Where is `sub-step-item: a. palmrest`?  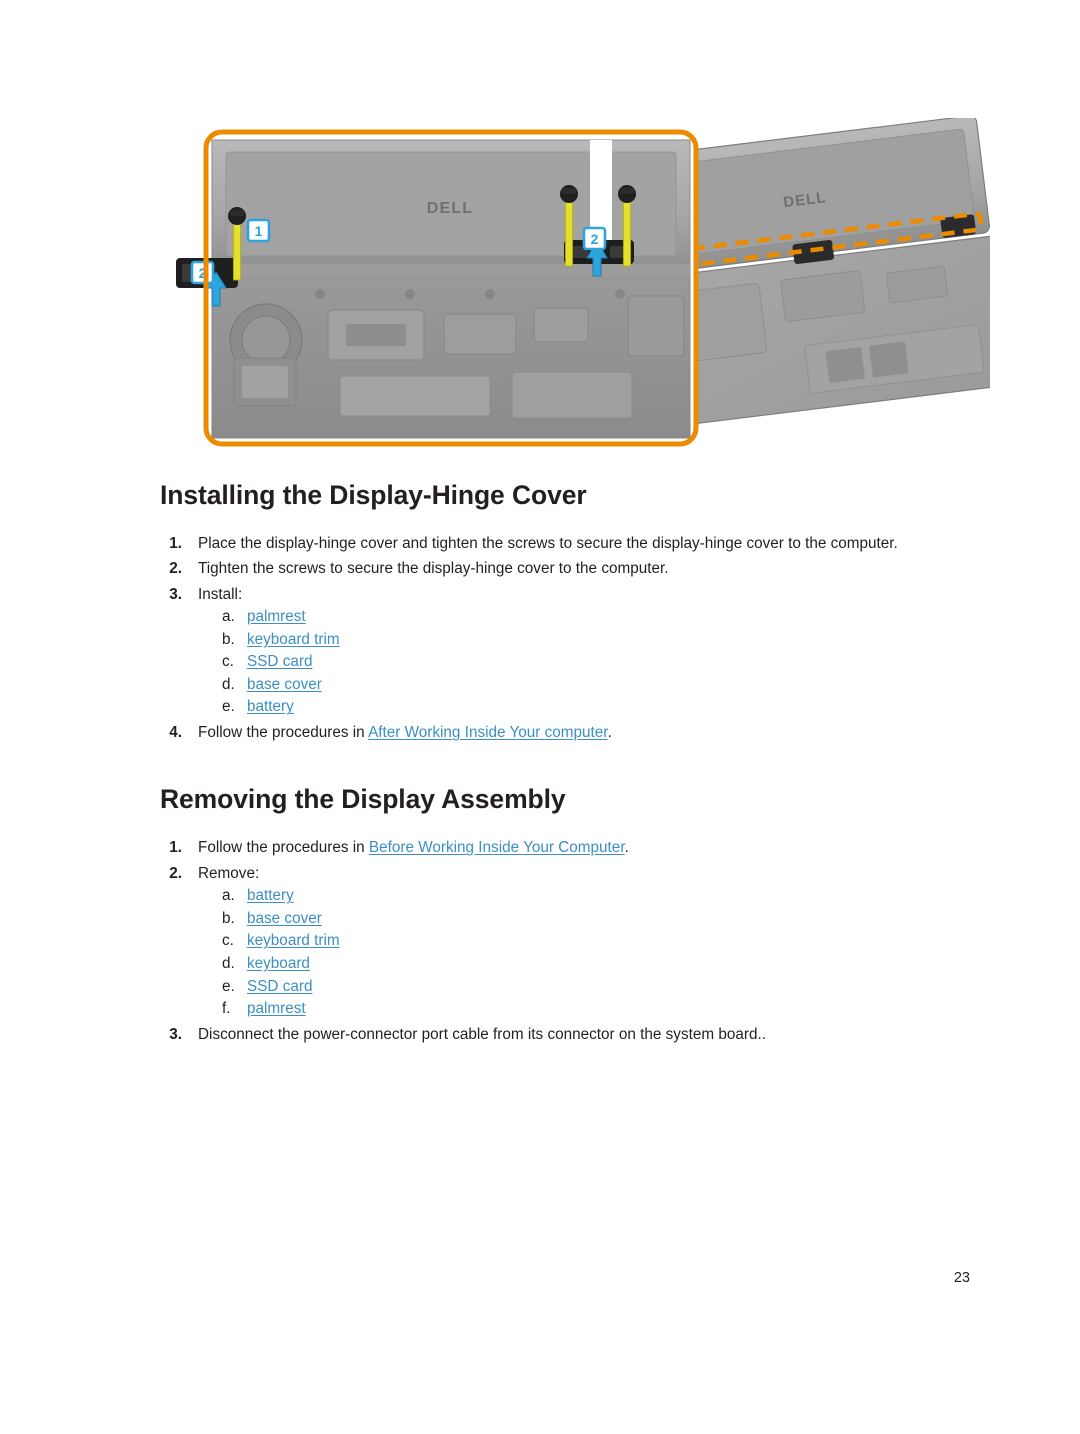 sub-step-item: a. palmrest is located at coordinates (591, 617).